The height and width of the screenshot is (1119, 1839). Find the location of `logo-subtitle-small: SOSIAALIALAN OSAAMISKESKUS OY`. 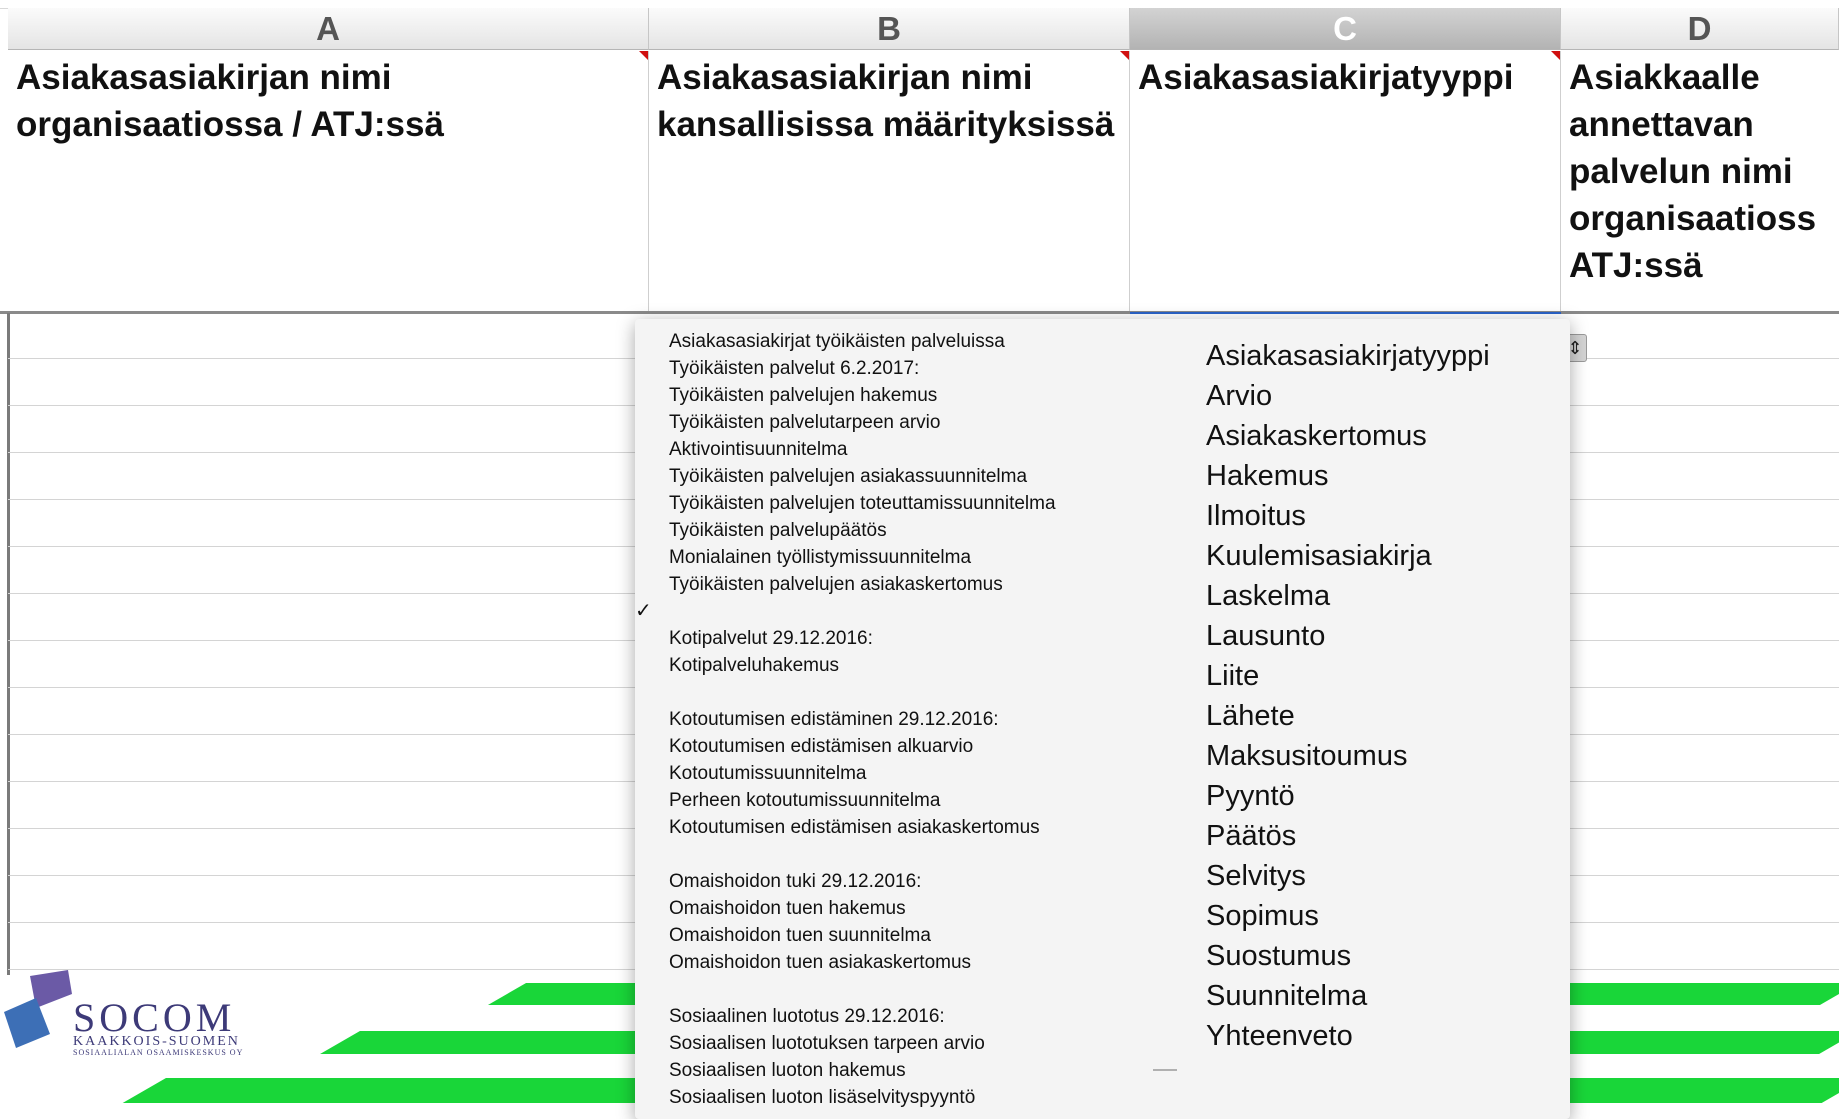

logo-subtitle-small: SOSIAALIALAN OSAAMISKESKUS OY is located at coordinates (158, 1052).